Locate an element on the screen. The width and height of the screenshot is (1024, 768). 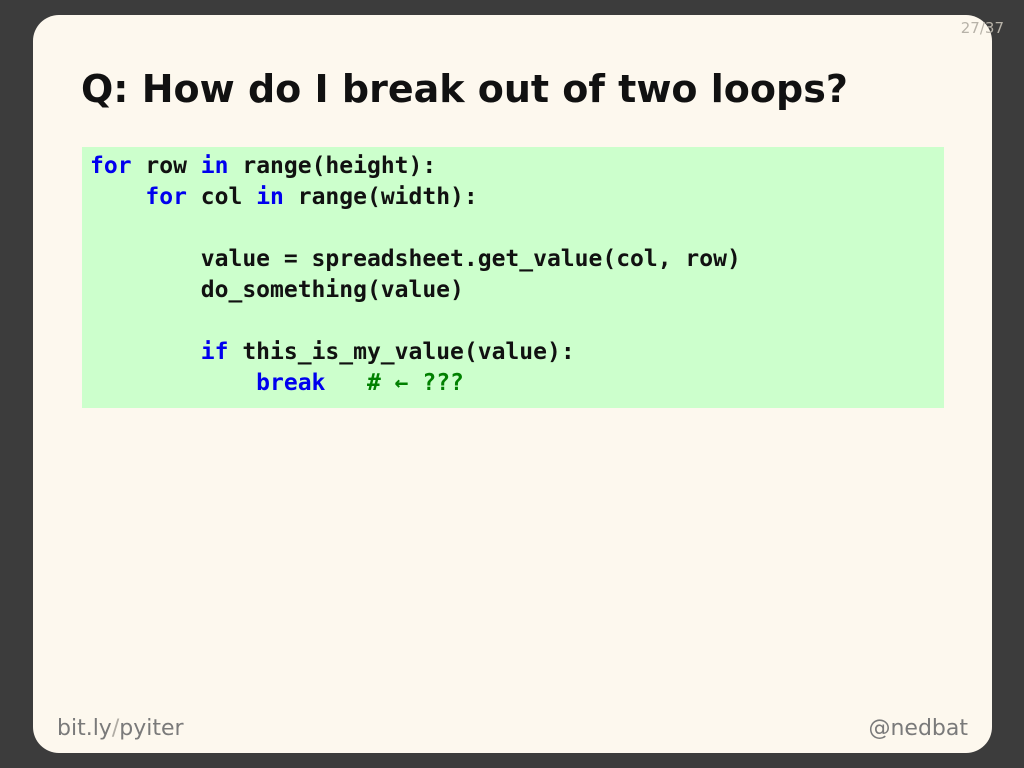
code-keyword: if is located at coordinates (214, 352).